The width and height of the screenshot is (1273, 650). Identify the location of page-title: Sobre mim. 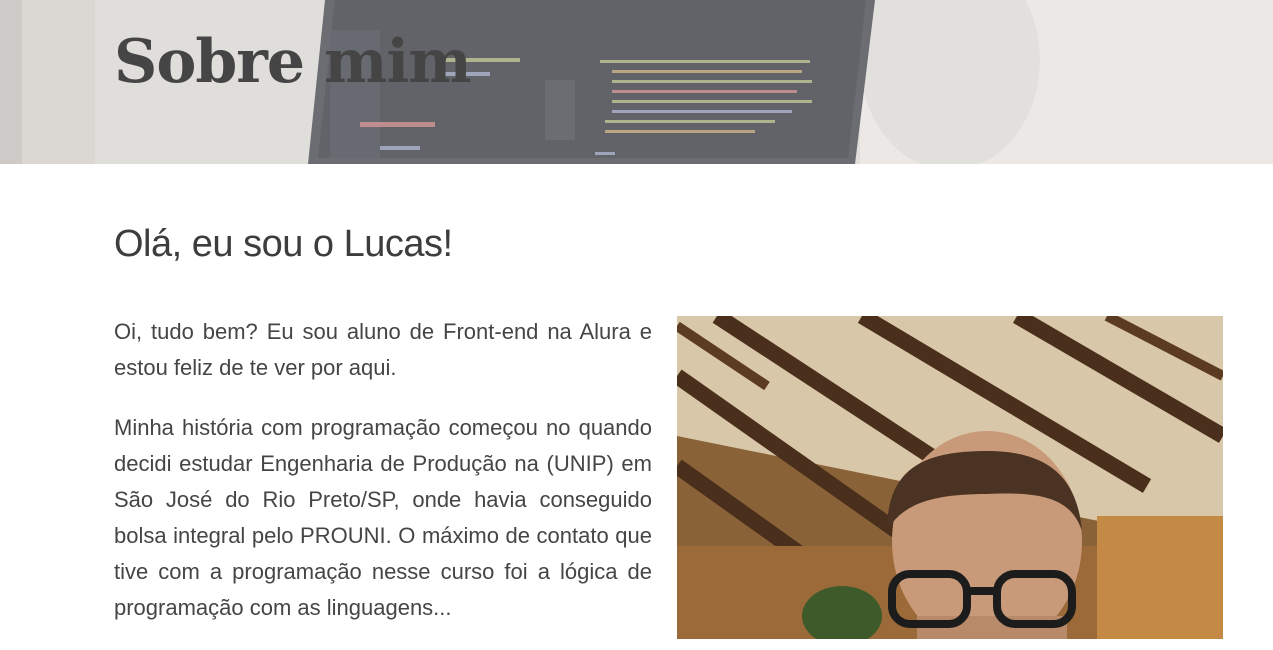
(293, 62).